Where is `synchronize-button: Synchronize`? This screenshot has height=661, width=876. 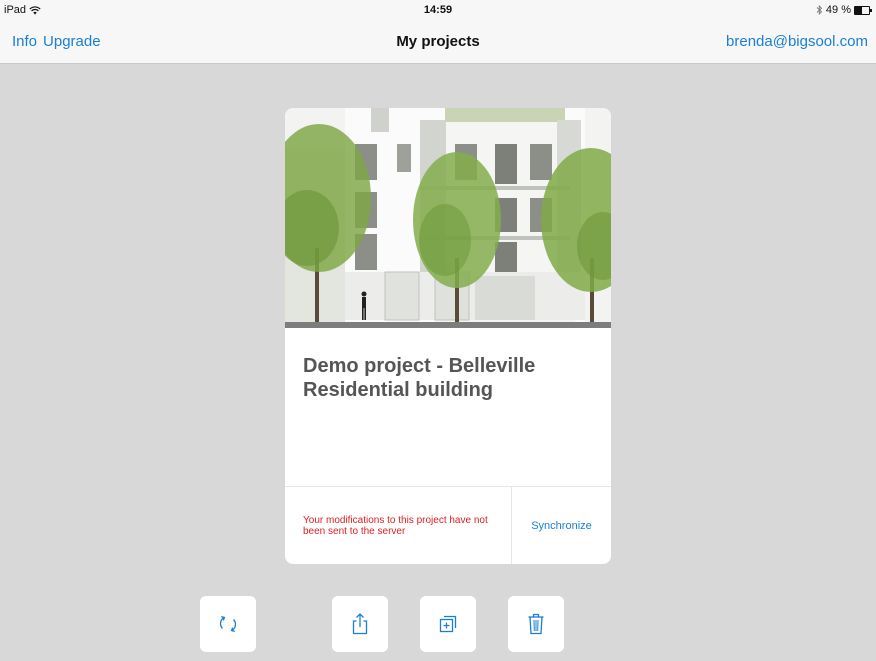 synchronize-button: Synchronize is located at coordinates (561, 525).